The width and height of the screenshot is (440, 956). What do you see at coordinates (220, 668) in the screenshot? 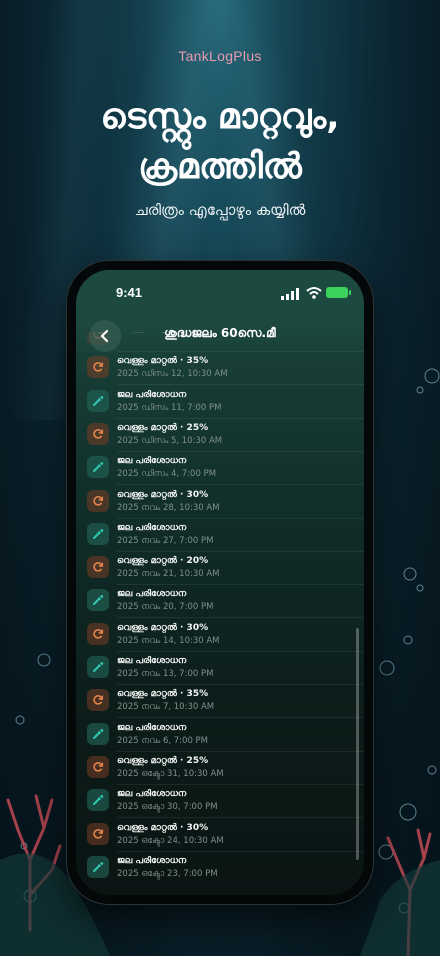
I see `history-row-test: ജല പരിശോധന 2025 നവം 13, 7:00 PM` at bounding box center [220, 668].